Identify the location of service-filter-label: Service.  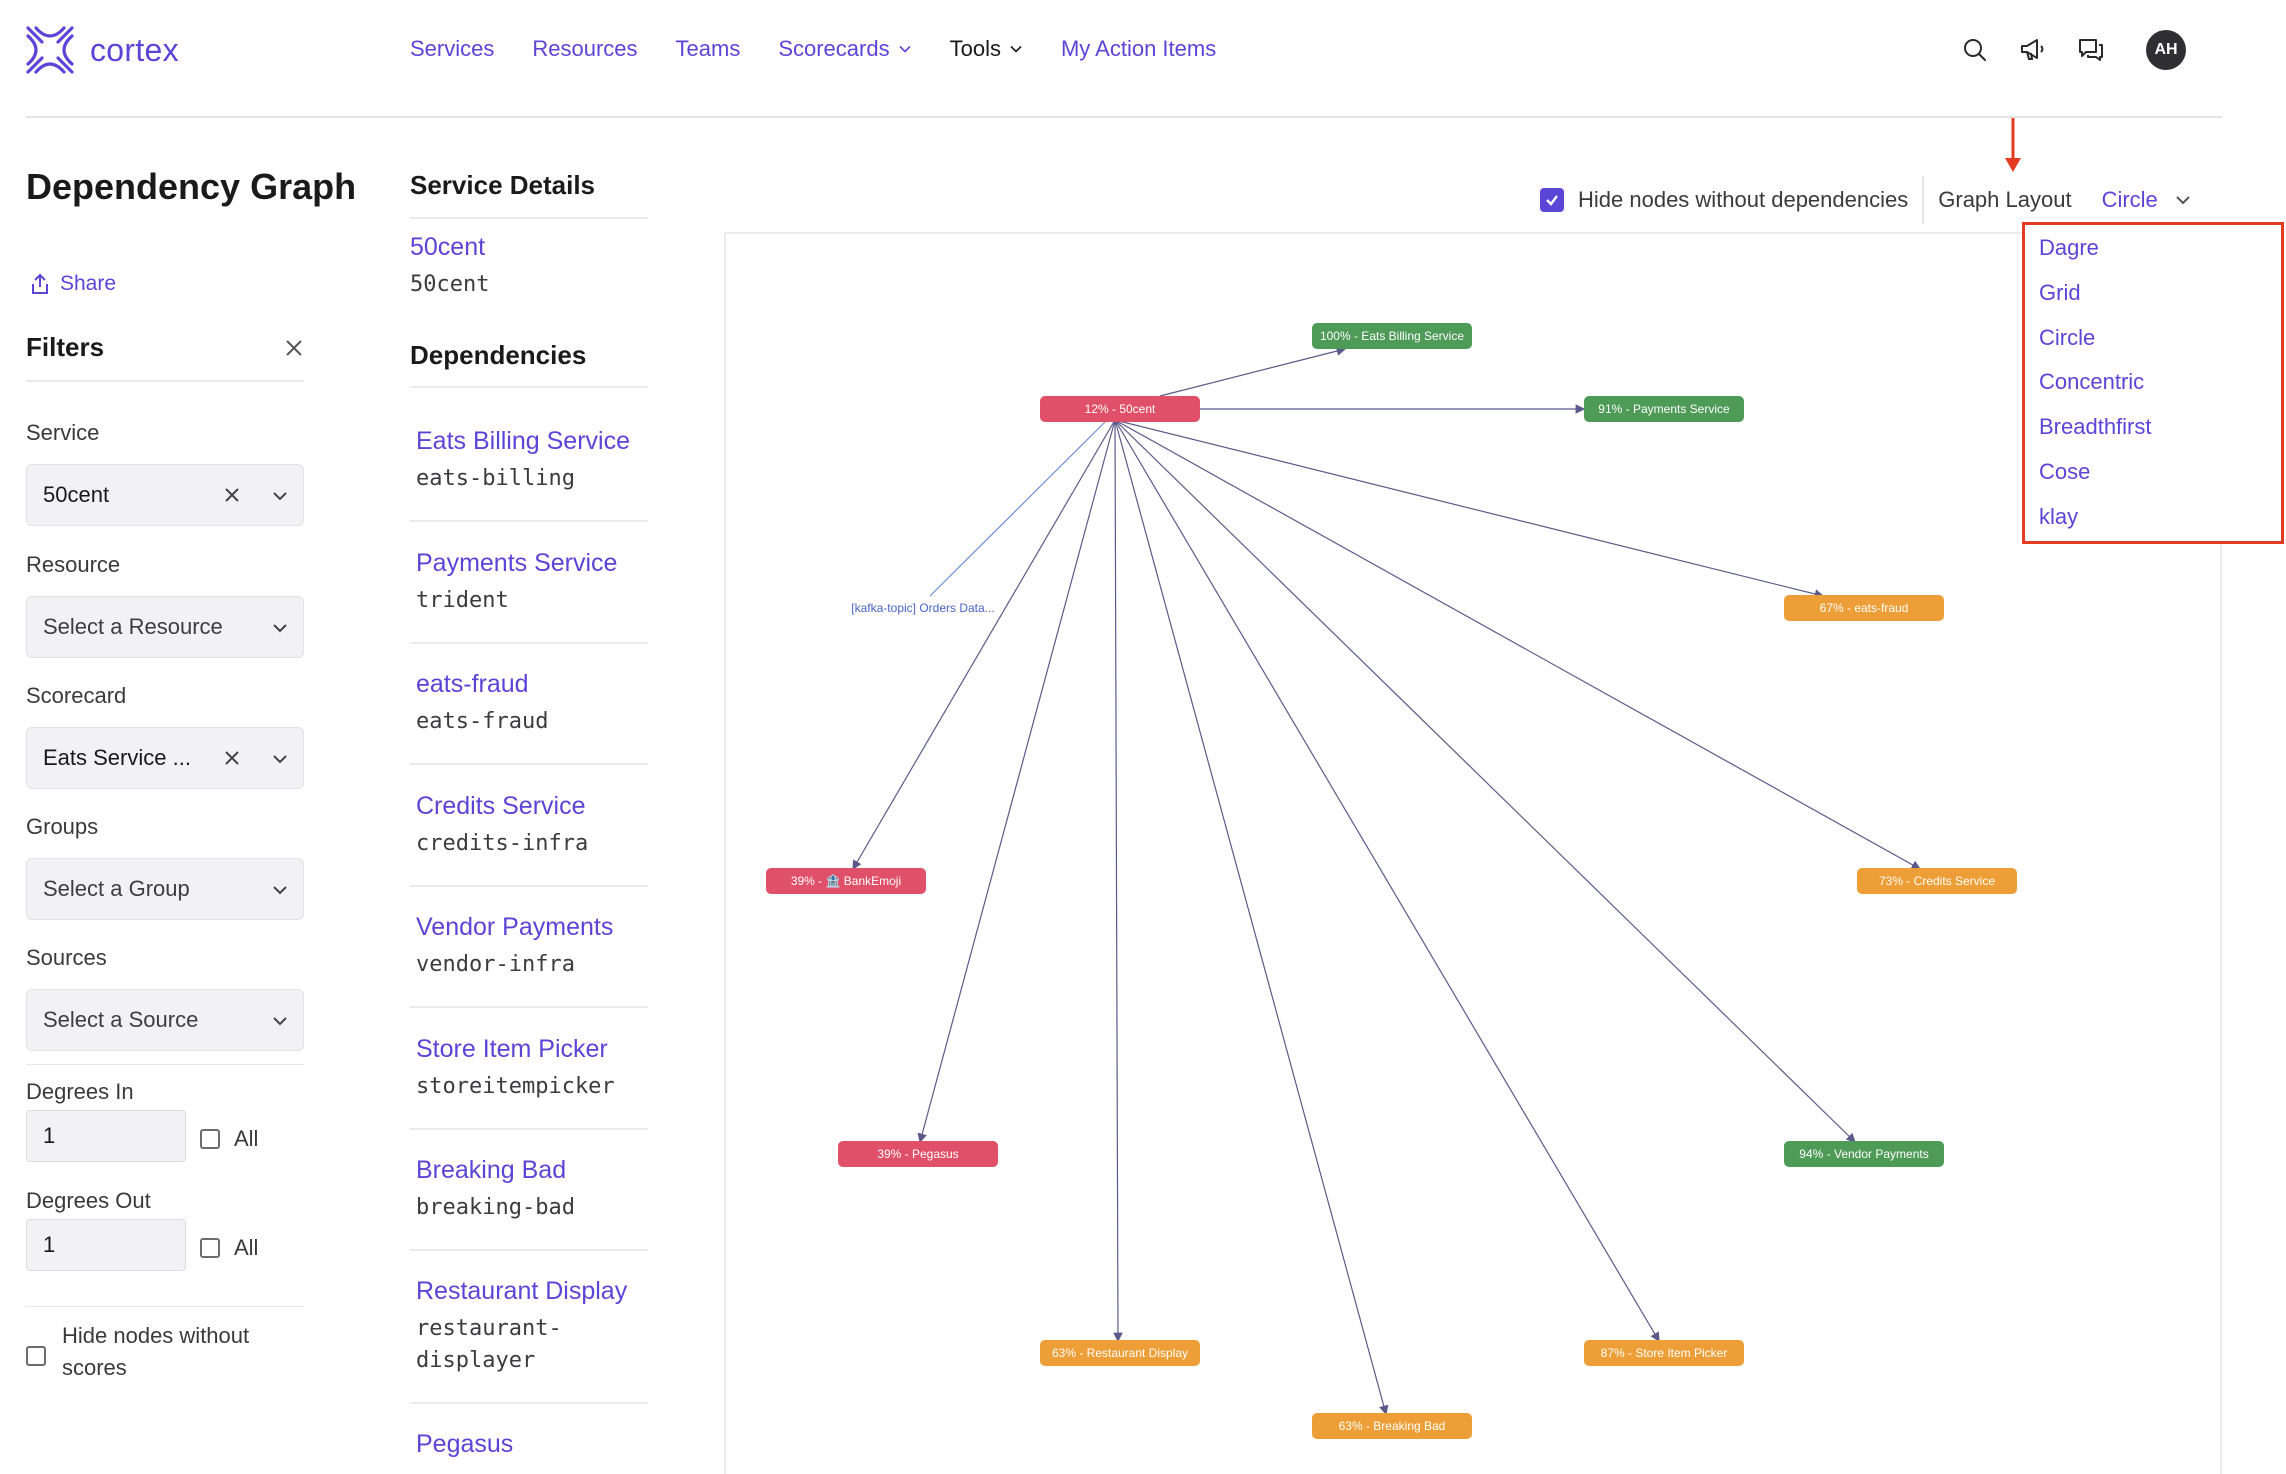
(63, 432).